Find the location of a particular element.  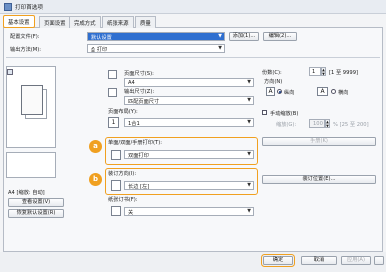

page-size-label: 页面尺寸(S): is located at coordinates (139, 74).